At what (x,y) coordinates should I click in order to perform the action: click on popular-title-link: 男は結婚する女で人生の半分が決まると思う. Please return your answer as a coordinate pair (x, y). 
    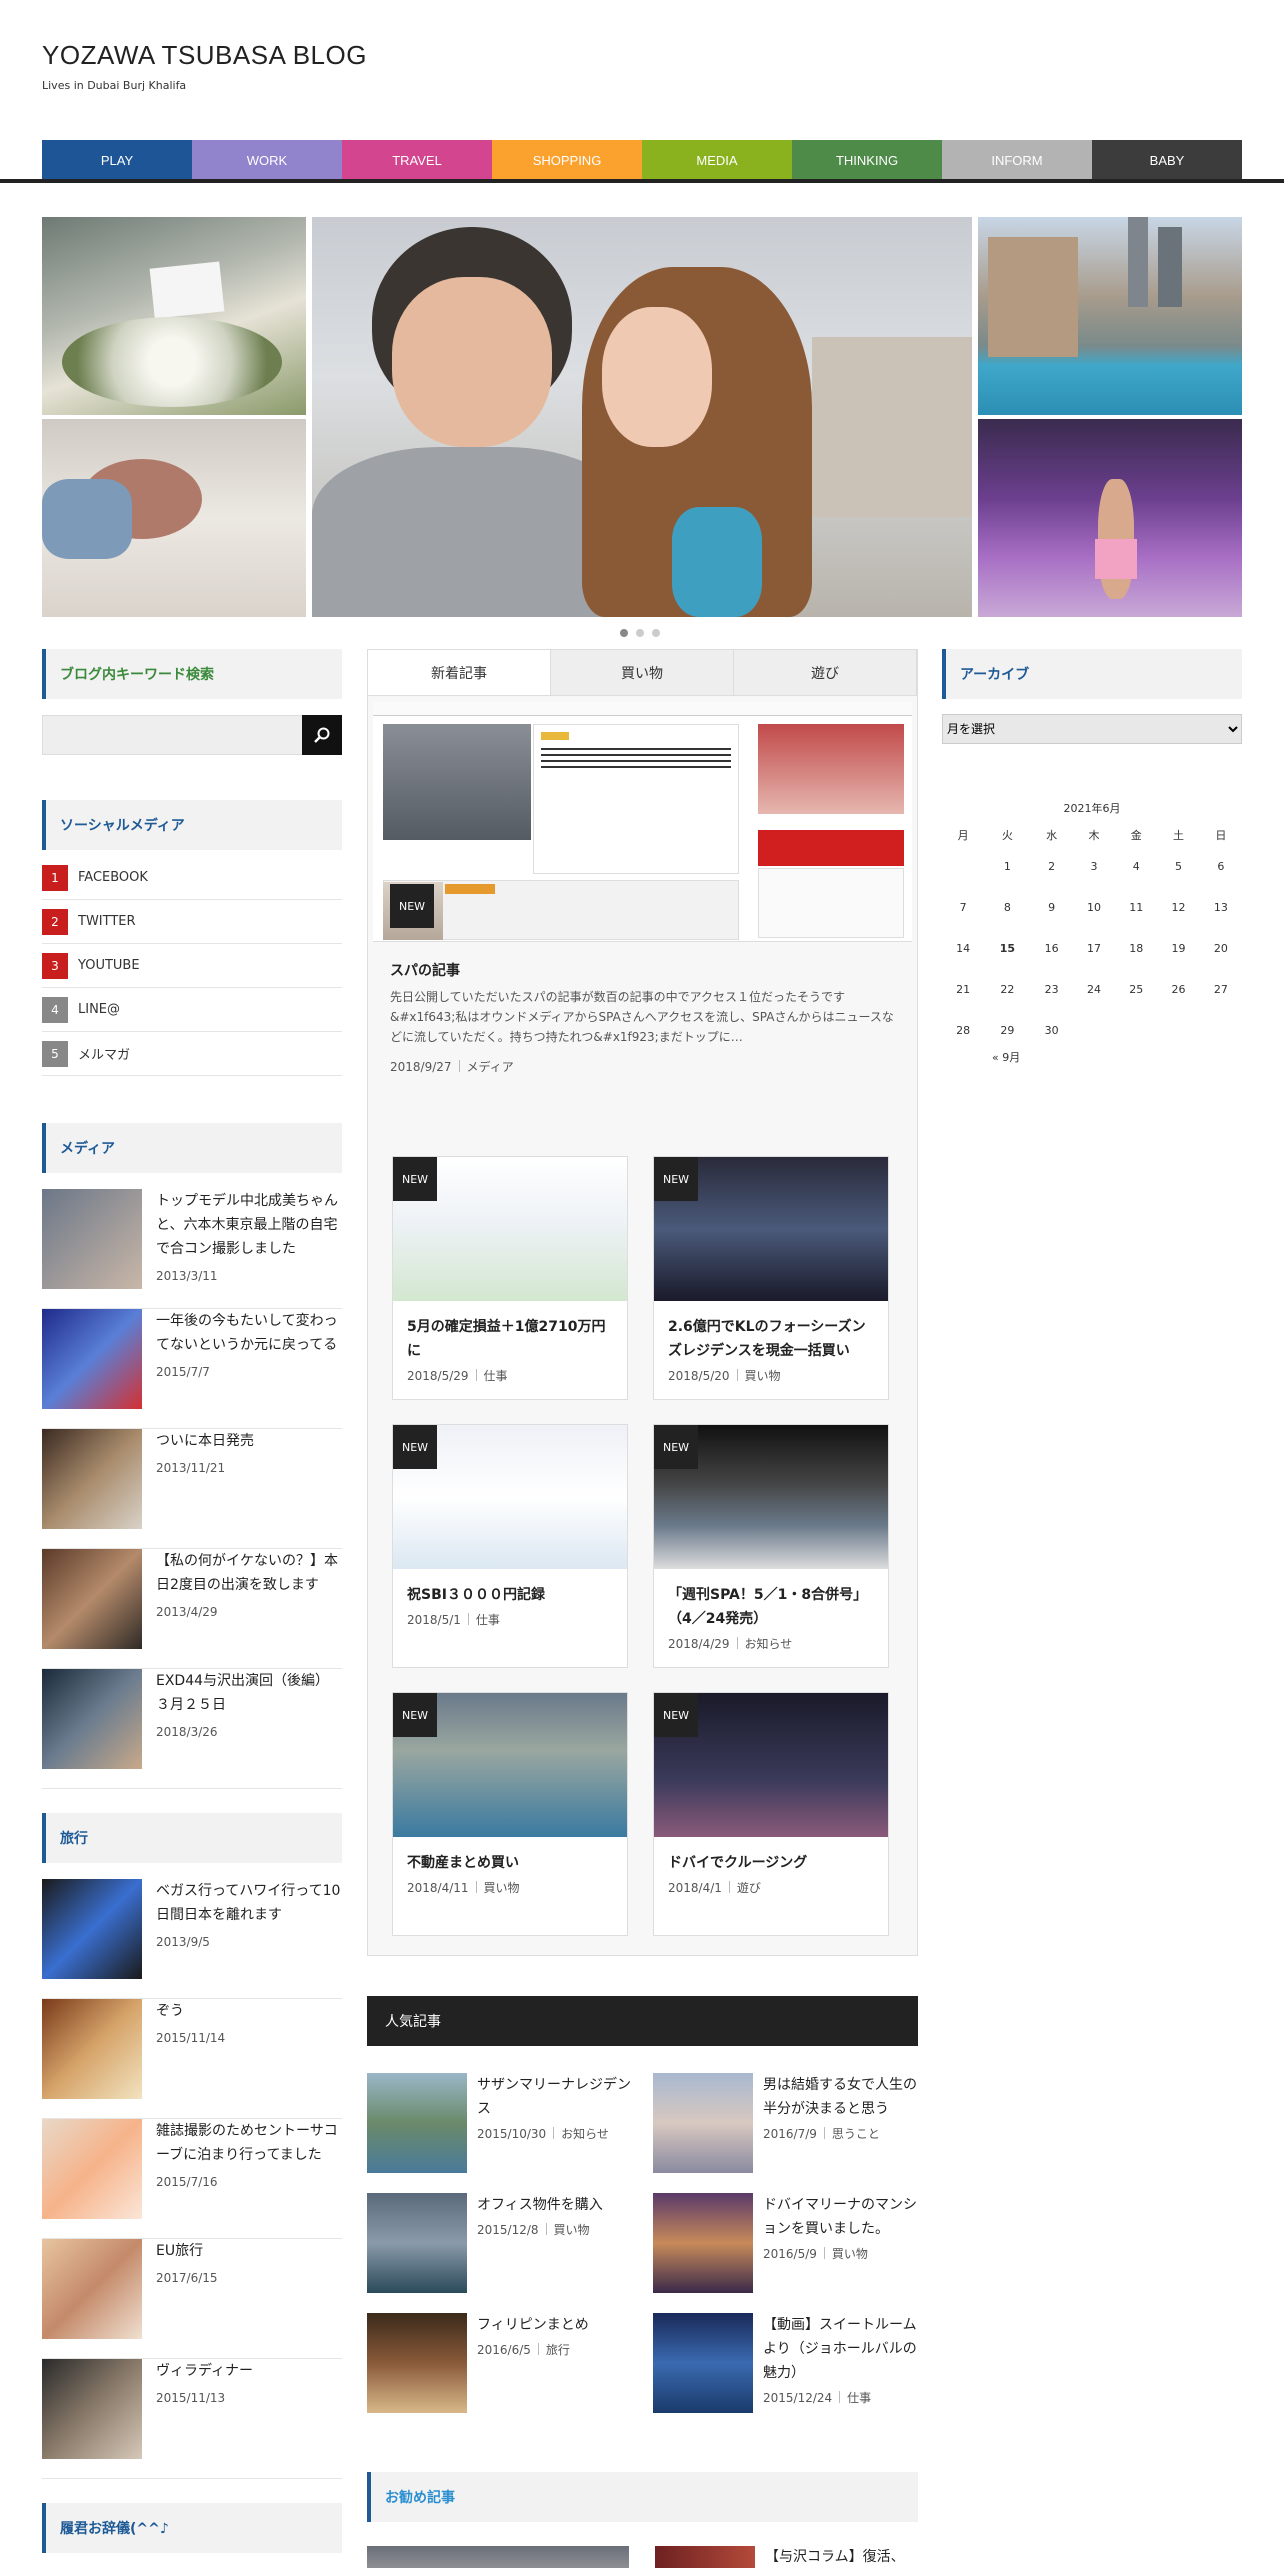
    Looking at the image, I should click on (843, 2097).